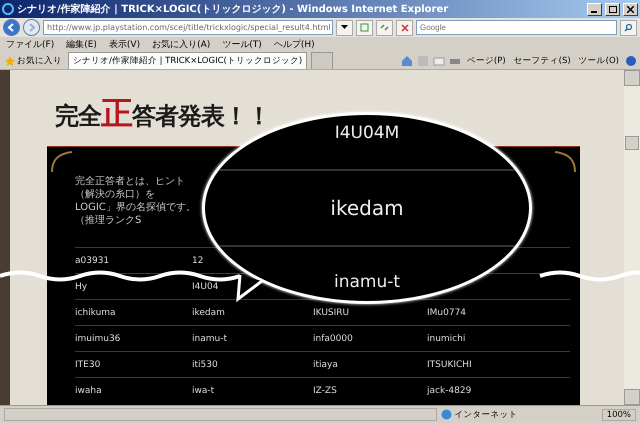 The width and height of the screenshot is (640, 423). Describe the element at coordinates (81, 287) in the screenshot. I see `username-cell-text: Hy` at that location.